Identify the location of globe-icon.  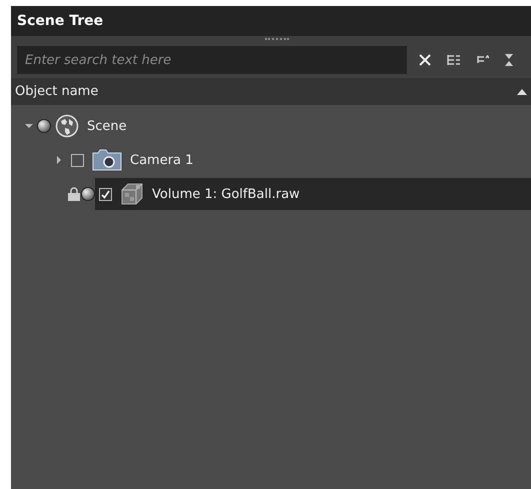
(67, 126).